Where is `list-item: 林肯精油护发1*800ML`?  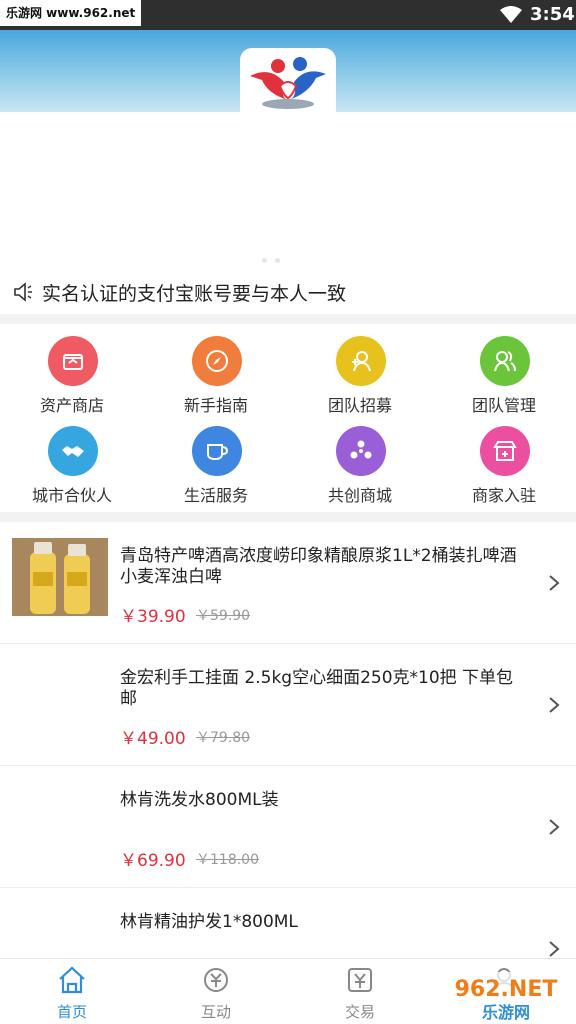 list-item: 林肯精油护发1*800ML is located at coordinates (288, 923).